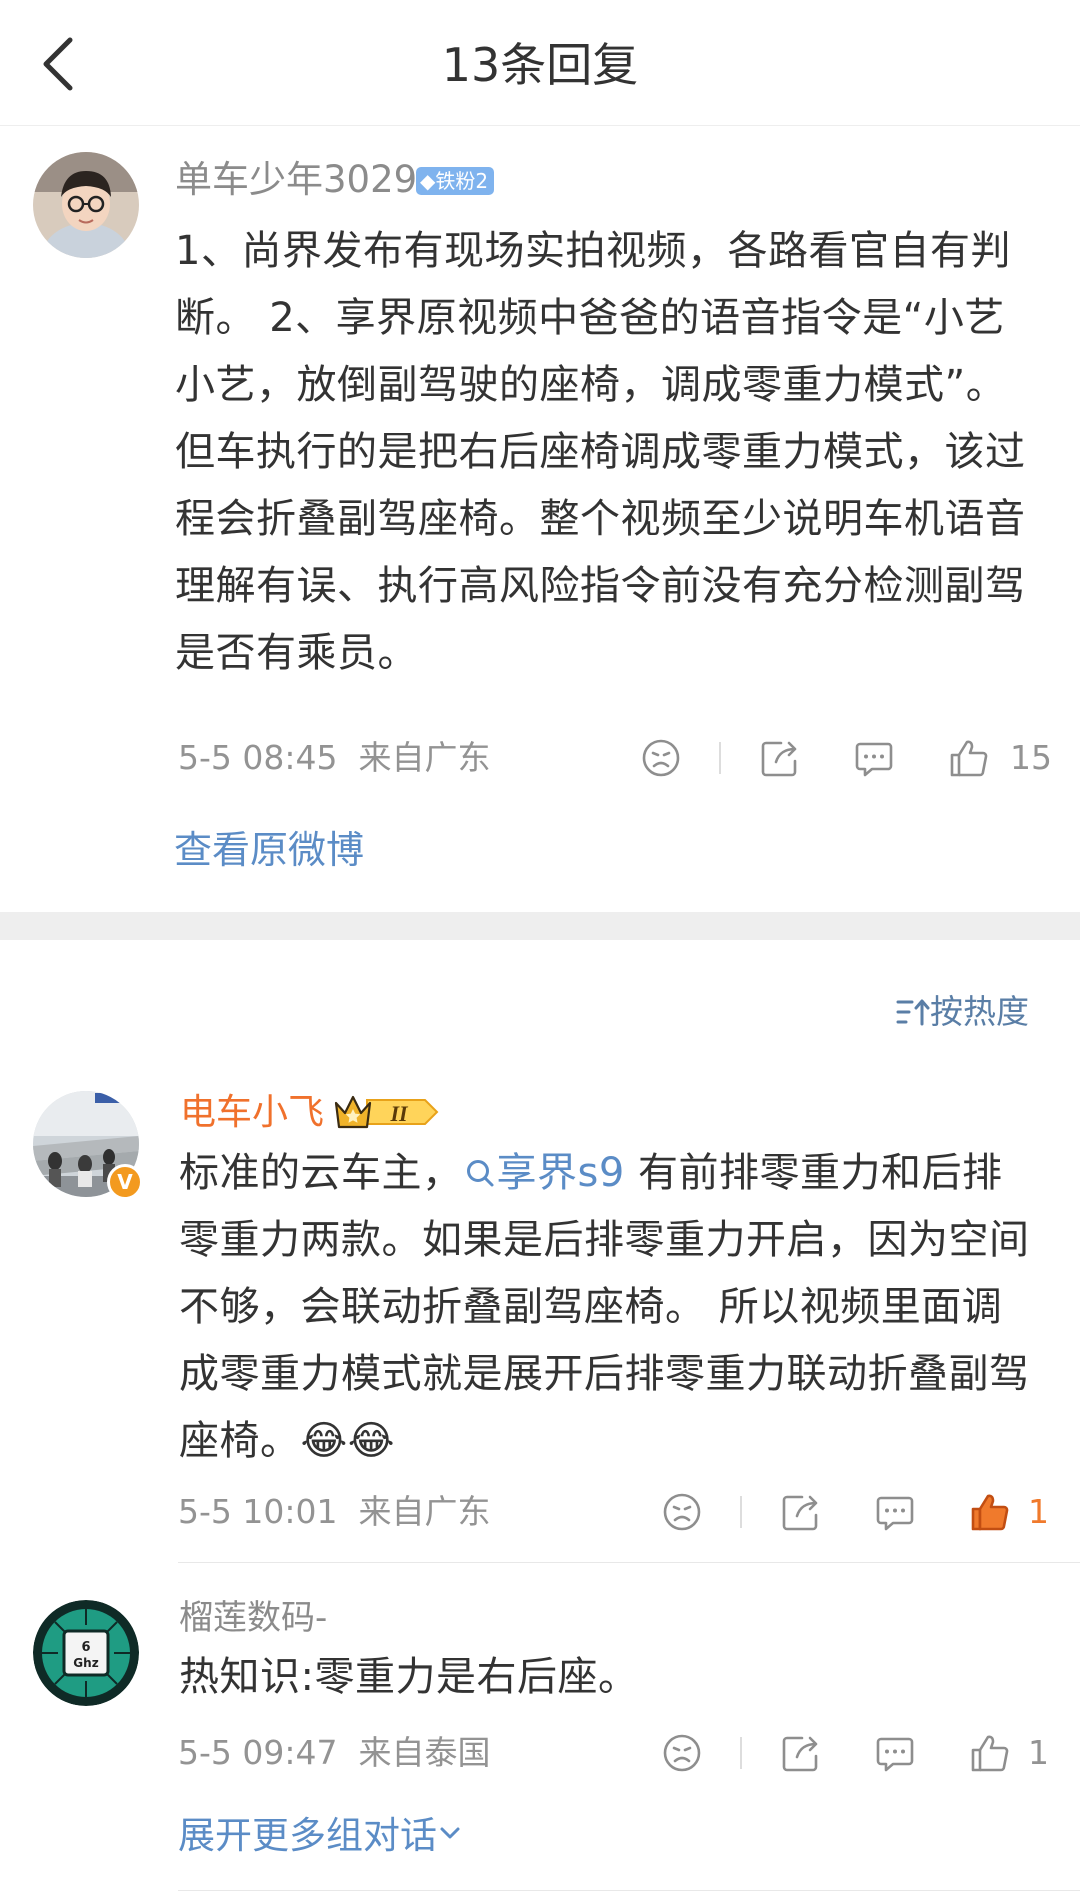 This screenshot has width=1080, height=1893. Describe the element at coordinates (258, 757) in the screenshot. I see `post-time: 5-5 08:45` at that location.